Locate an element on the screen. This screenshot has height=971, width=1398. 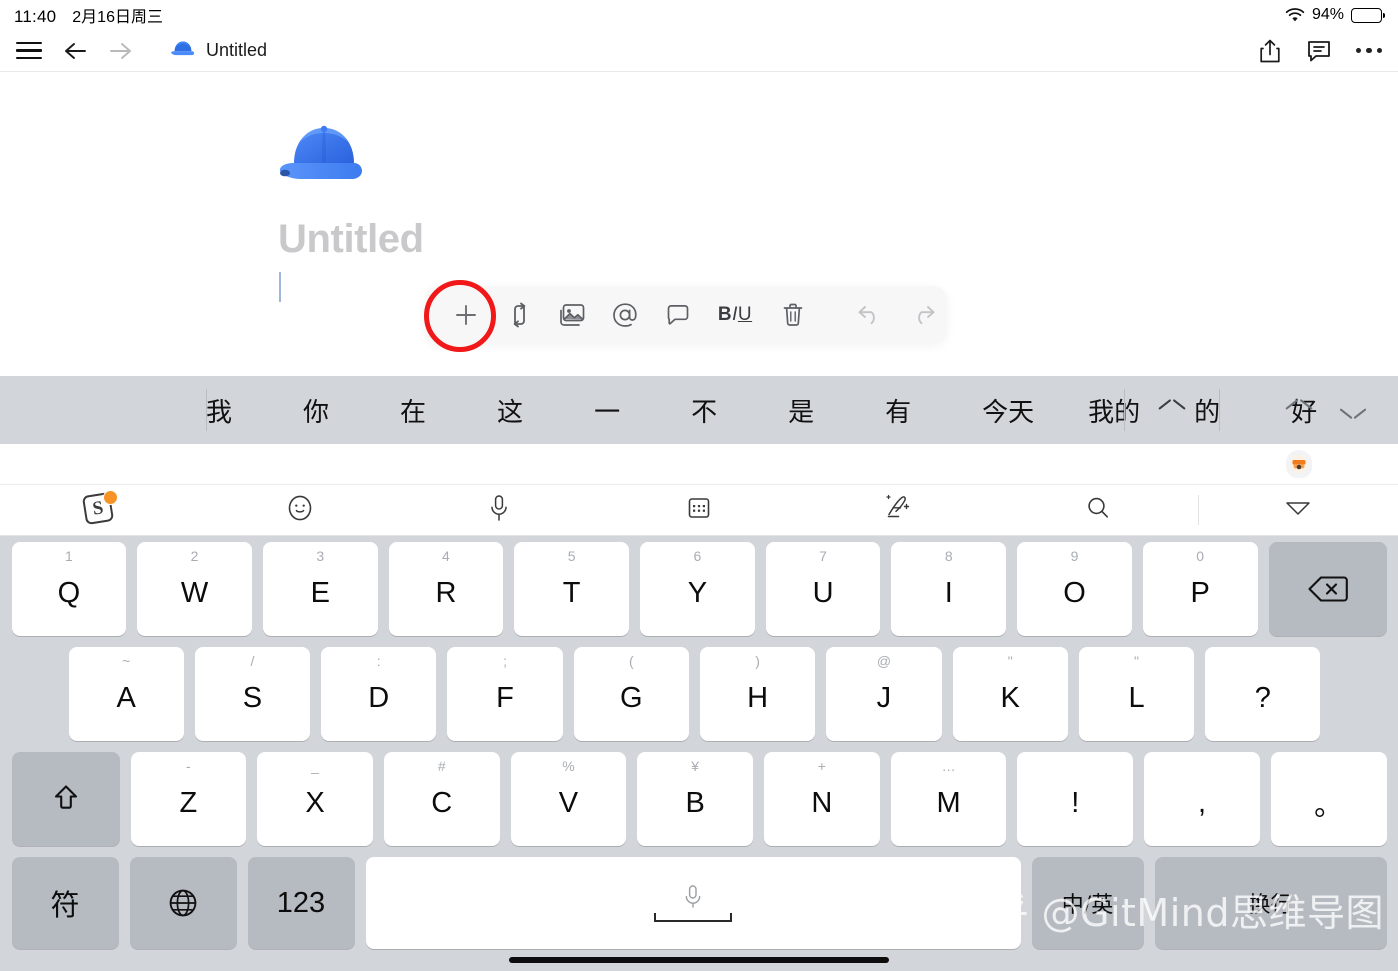
key-main-label: ! is located at coordinates (1075, 802).